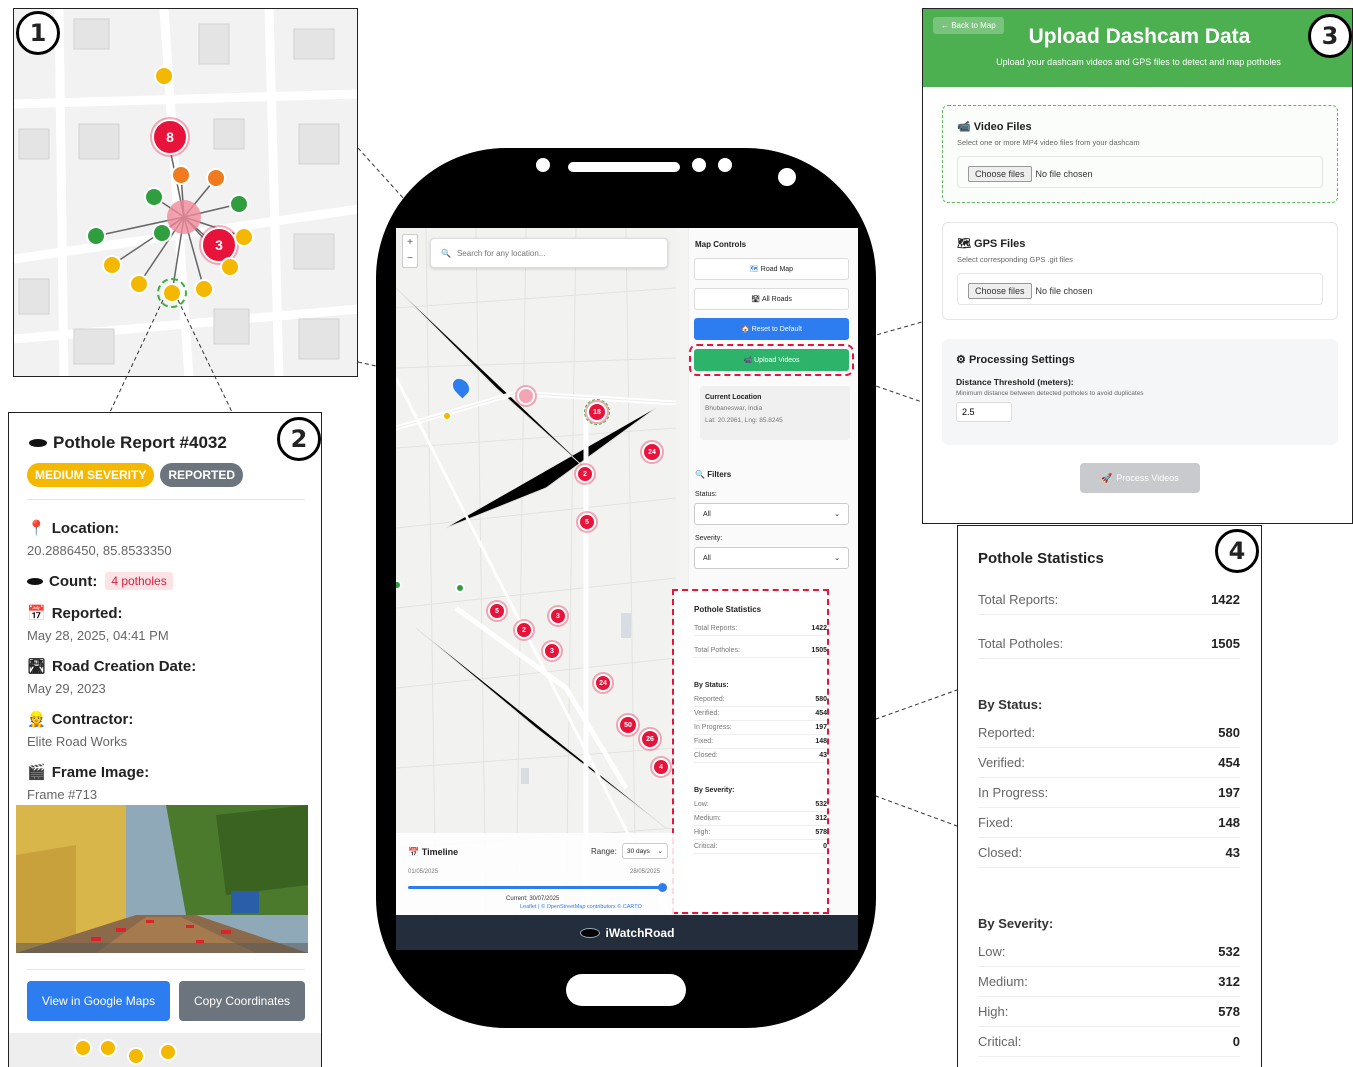 The width and height of the screenshot is (1353, 1067). Describe the element at coordinates (1000, 174) in the screenshot. I see `choose-video-files-button: Choose files` at that location.